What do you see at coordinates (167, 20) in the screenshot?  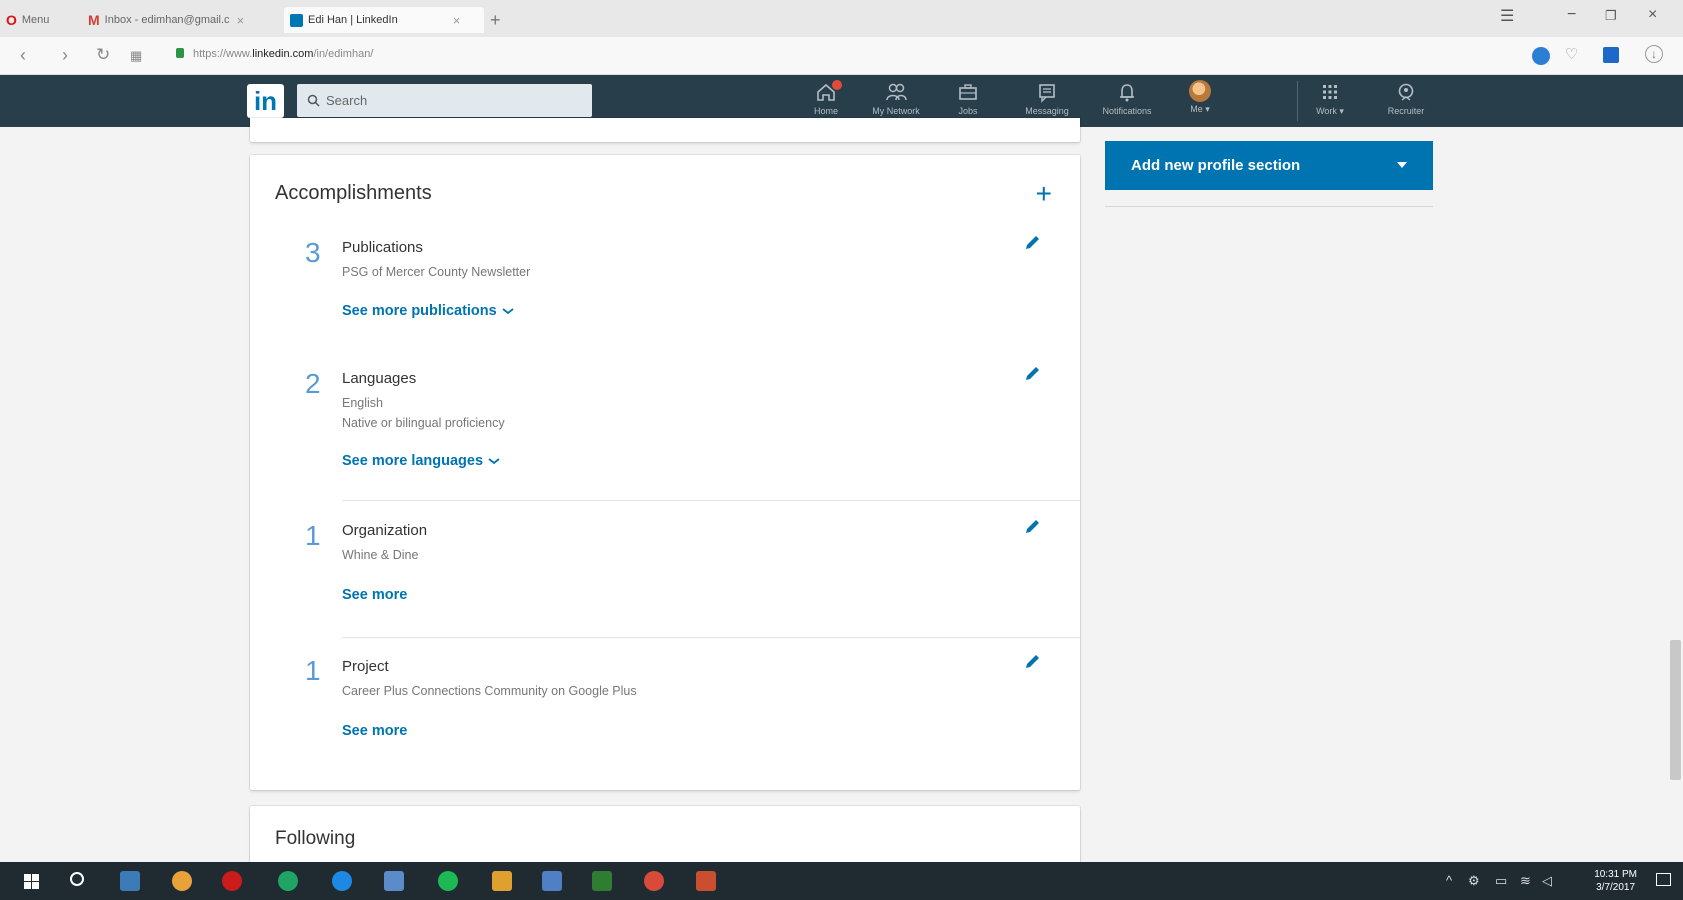 I see `tab-label: Inbox - edimhan@gmail.c` at bounding box center [167, 20].